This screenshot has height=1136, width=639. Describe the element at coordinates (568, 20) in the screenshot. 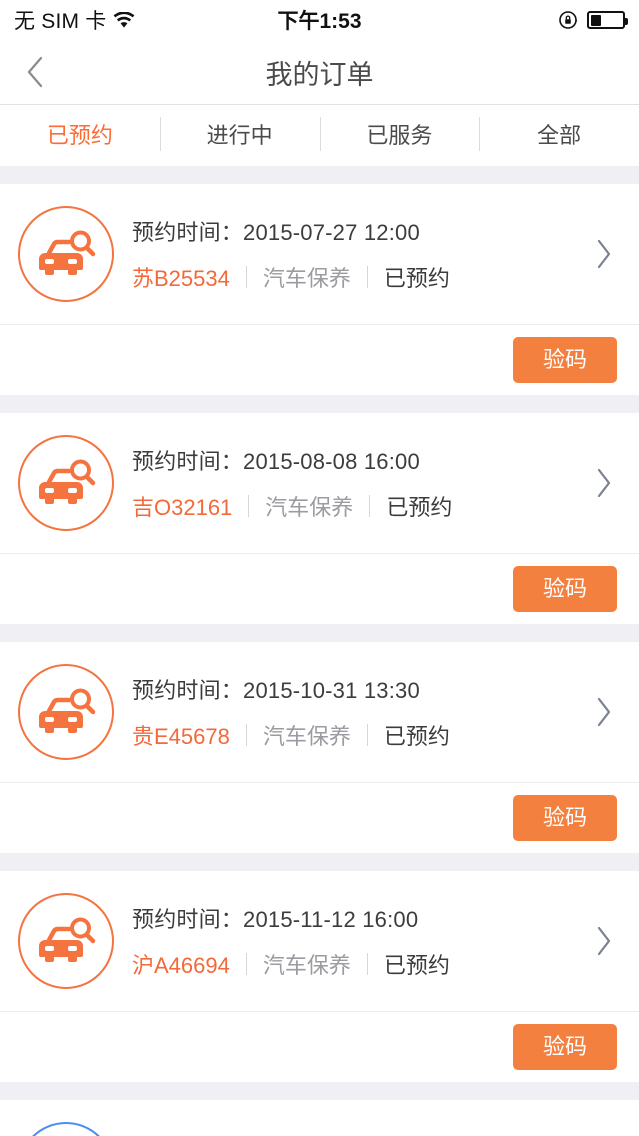

I see `rotation-lock-icon` at that location.